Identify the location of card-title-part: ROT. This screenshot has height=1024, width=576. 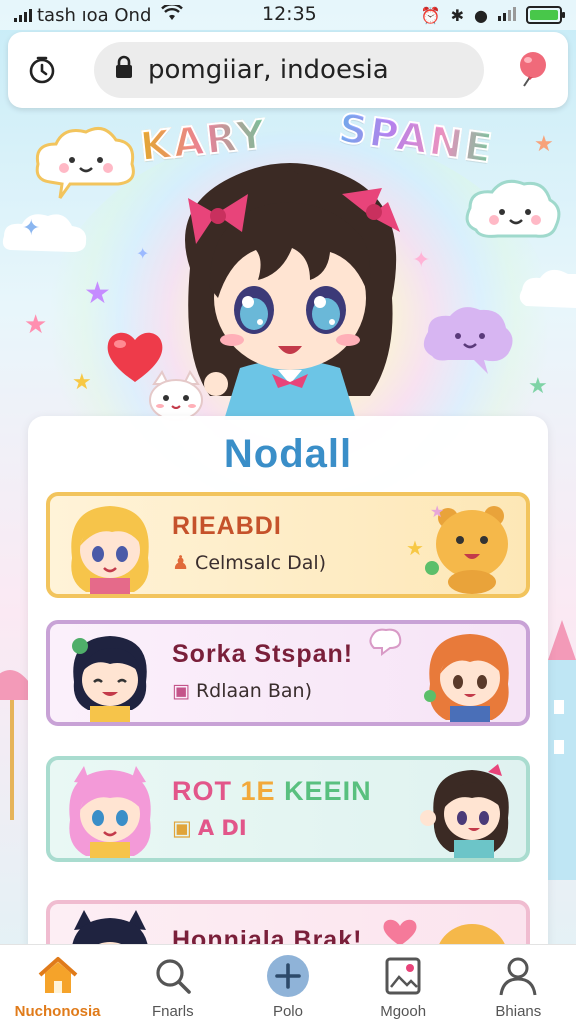
(202, 791).